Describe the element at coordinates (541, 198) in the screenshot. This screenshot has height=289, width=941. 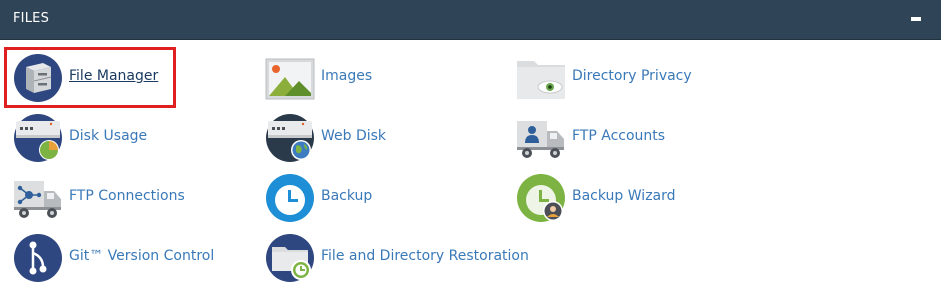
I see `backup-wizard-icon` at that location.